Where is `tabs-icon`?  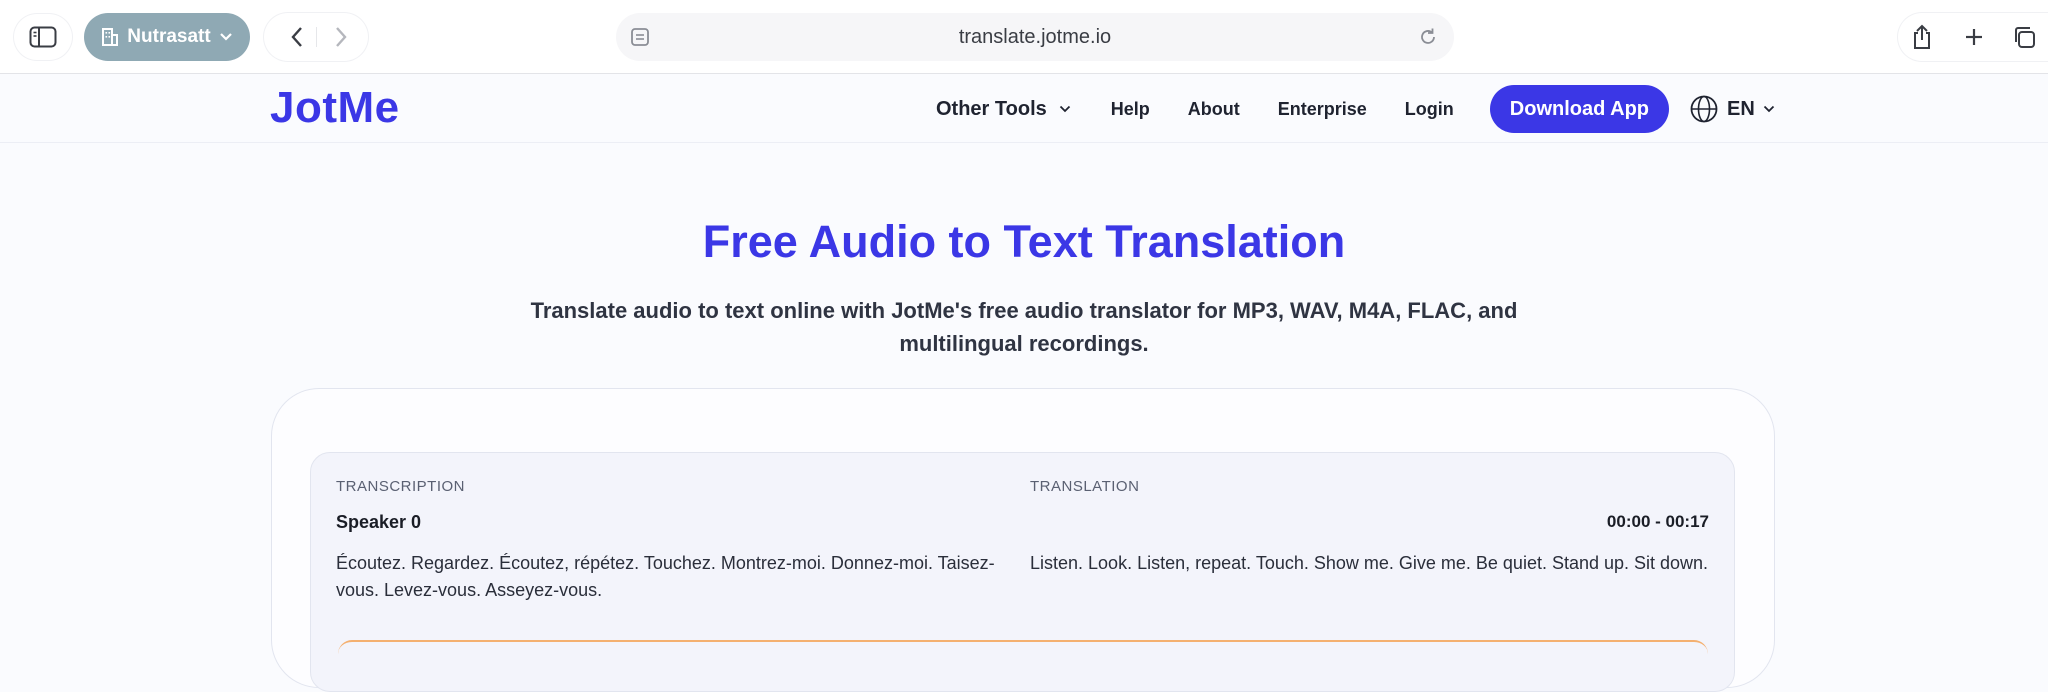
tabs-icon is located at coordinates (2025, 37).